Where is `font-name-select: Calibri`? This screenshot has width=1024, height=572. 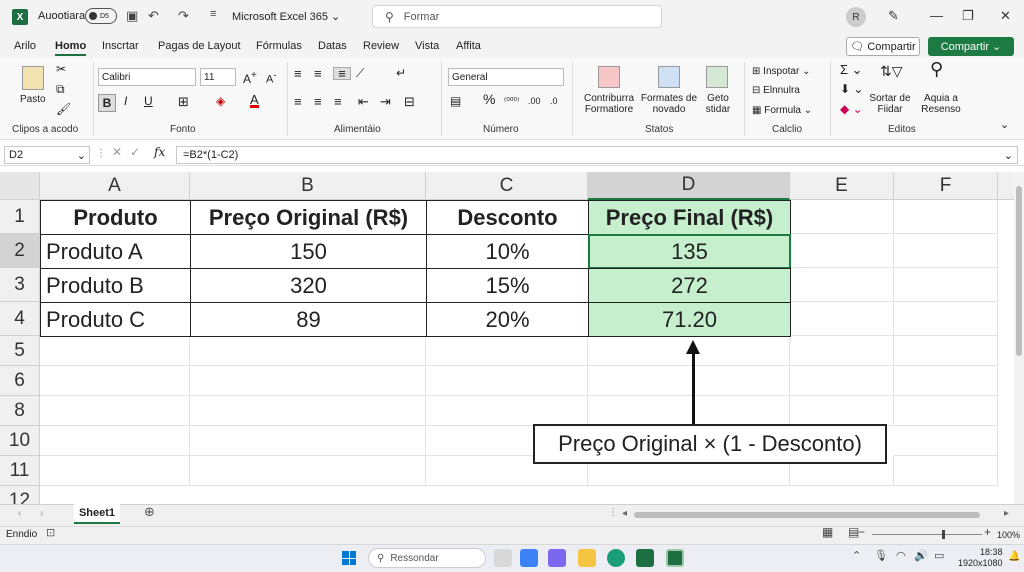
font-name-select: Calibri is located at coordinates (147, 77).